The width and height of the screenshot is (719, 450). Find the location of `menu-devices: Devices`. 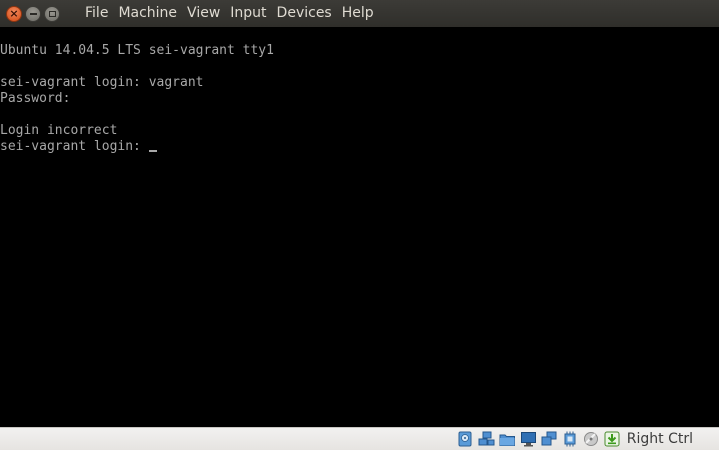

menu-devices: Devices is located at coordinates (304, 13).